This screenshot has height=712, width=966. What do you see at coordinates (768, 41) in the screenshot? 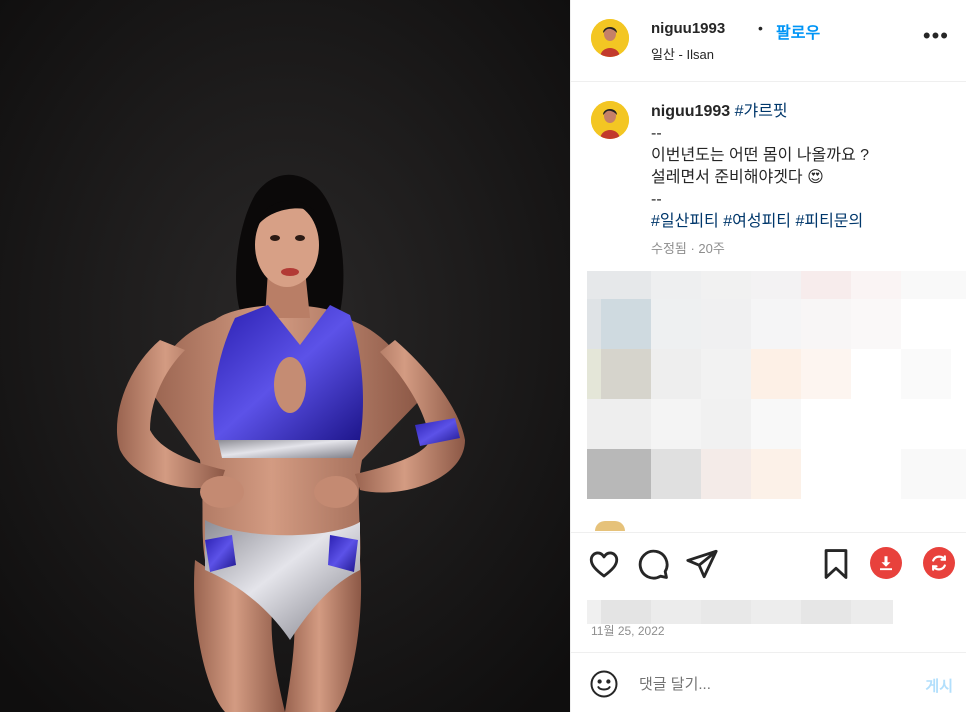
I see `post-header: niguu1993 • 팔로우 일산 - Ilsan •••` at bounding box center [768, 41].